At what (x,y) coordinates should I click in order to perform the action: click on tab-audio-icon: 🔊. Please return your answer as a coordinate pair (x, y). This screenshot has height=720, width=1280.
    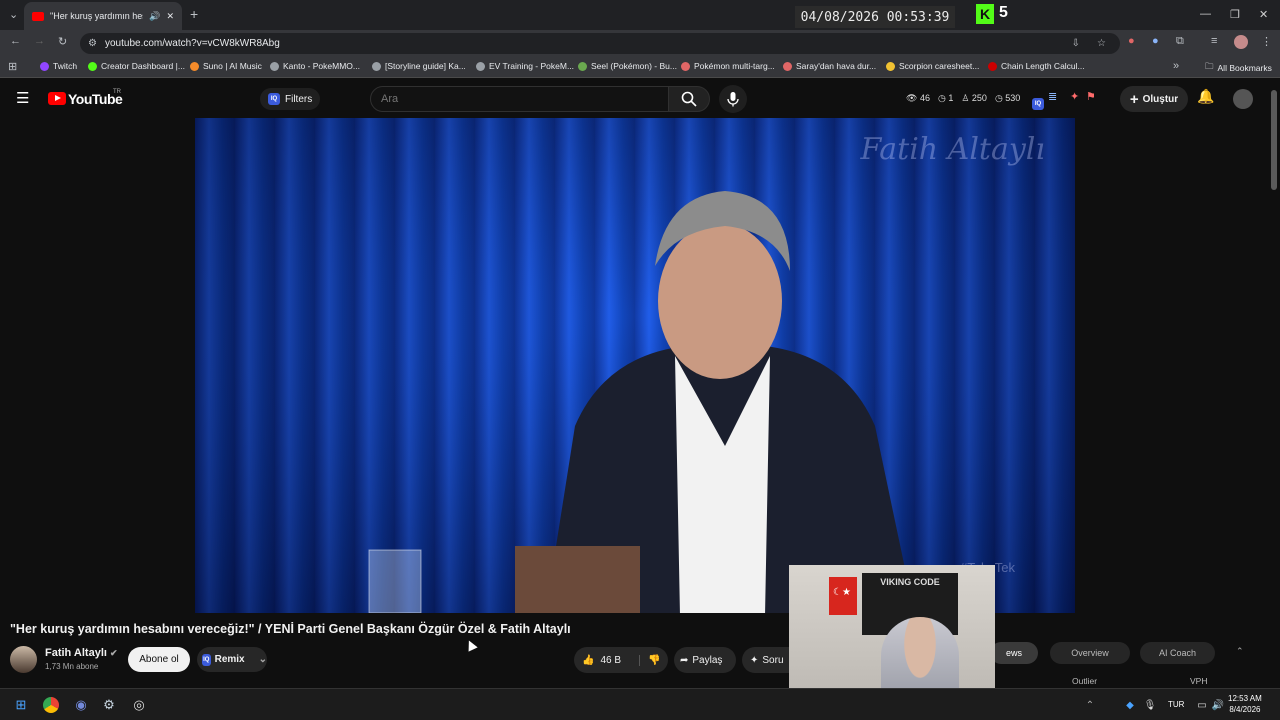
    Looking at the image, I should click on (154, 16).